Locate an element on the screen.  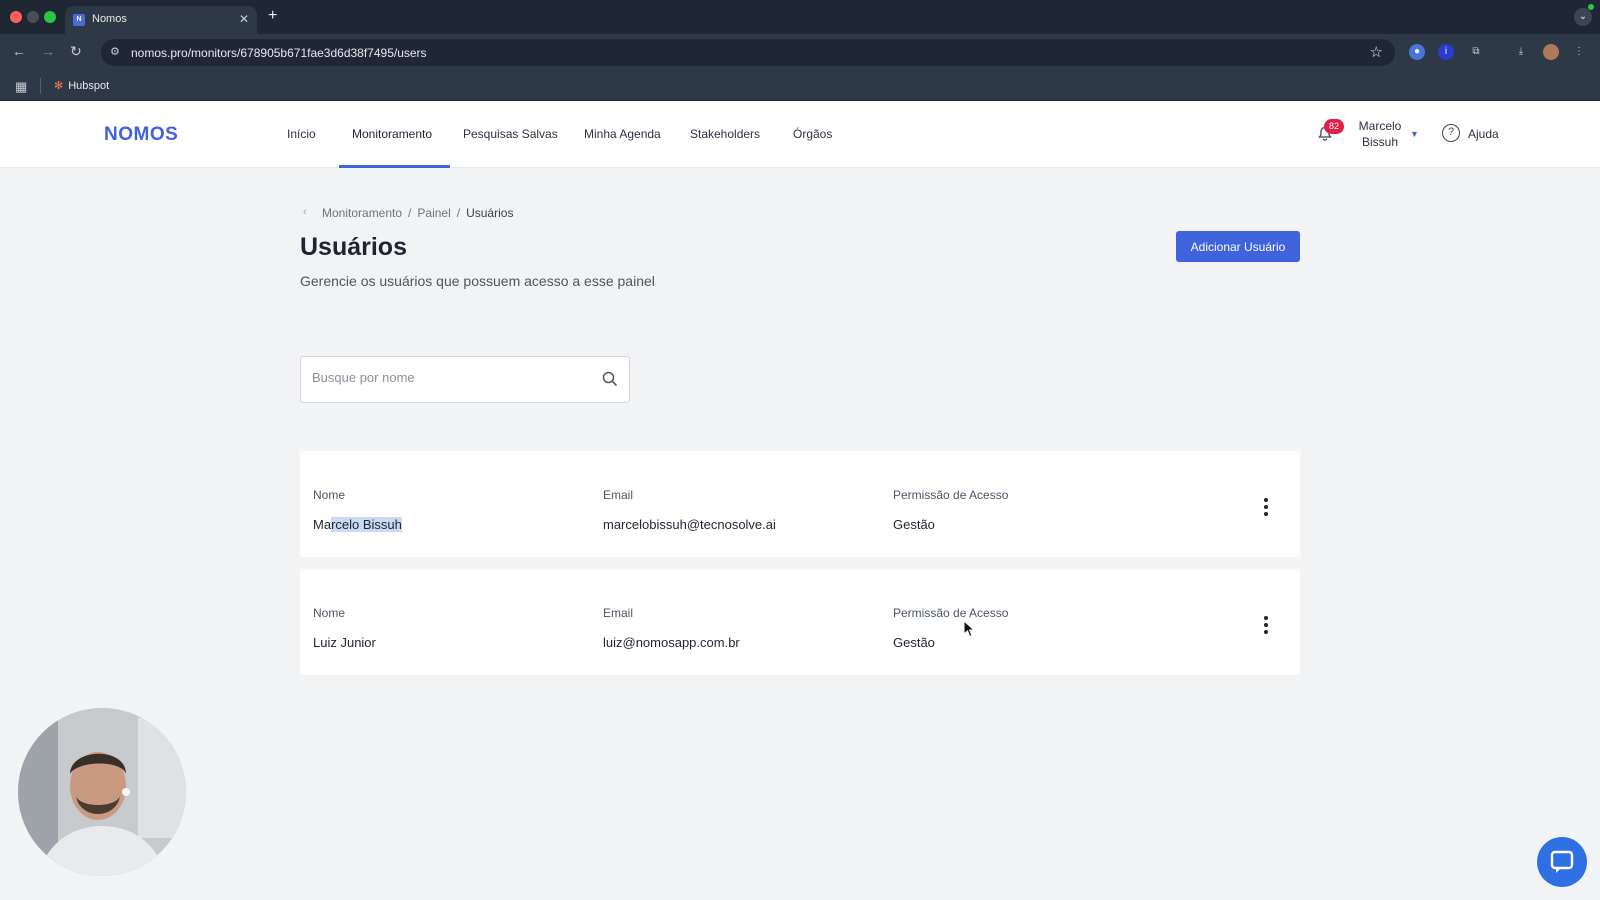
status-dot is located at coordinates (1591, 7).